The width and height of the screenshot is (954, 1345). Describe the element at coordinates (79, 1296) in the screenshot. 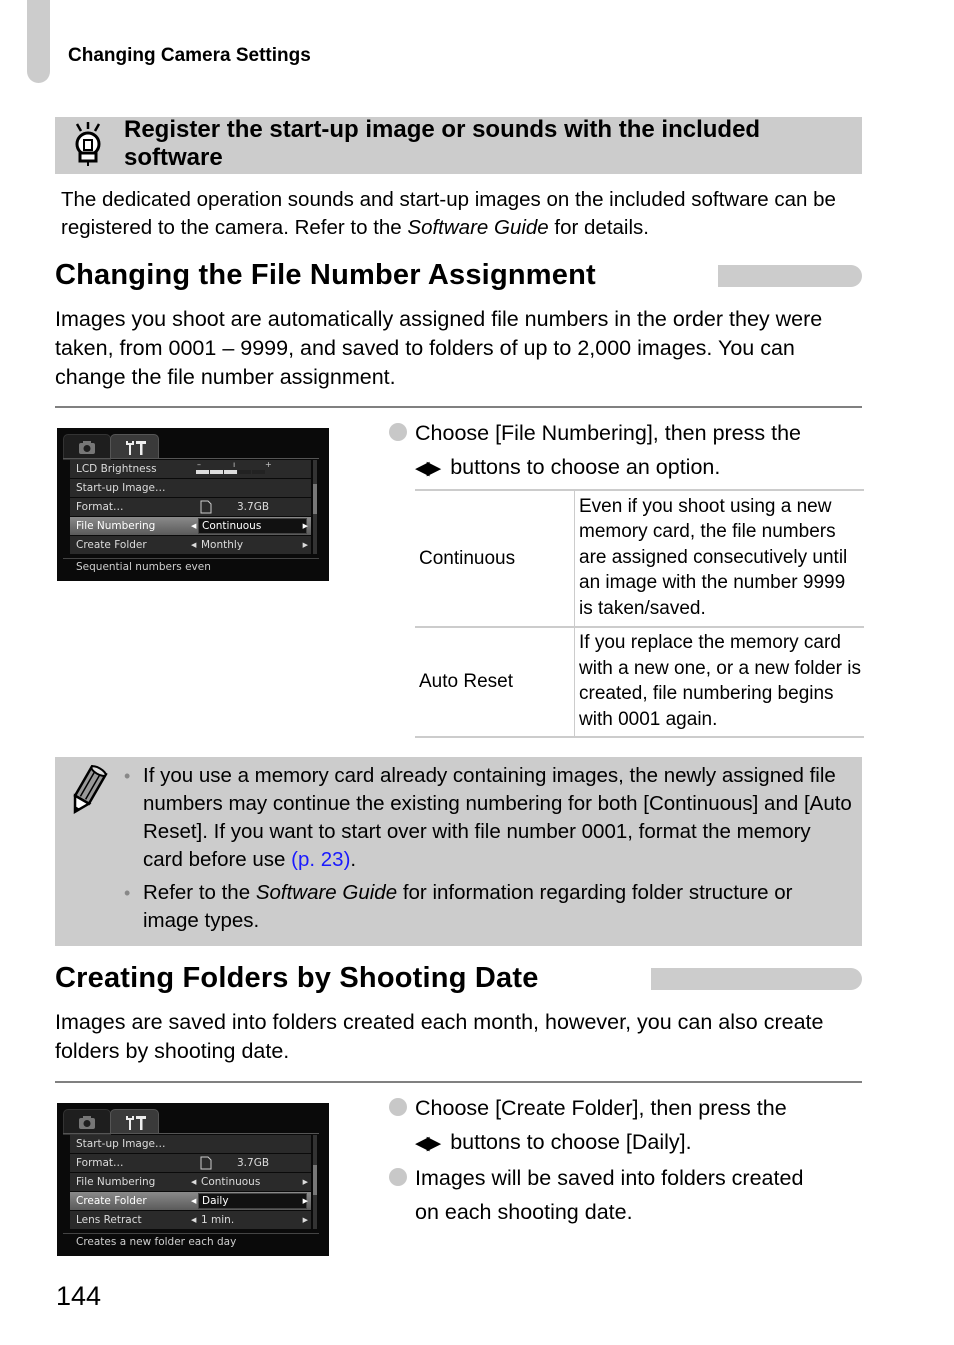

I see `page-number: 144` at that location.